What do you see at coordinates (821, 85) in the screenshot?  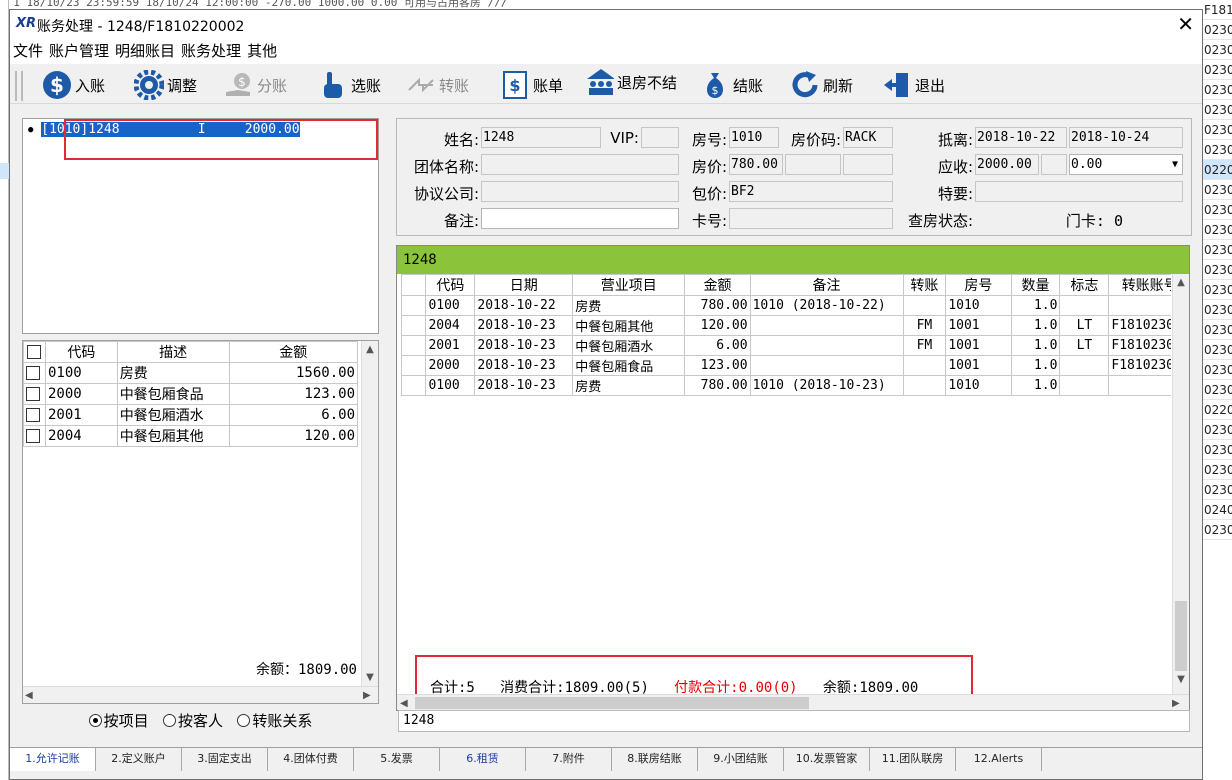 I see `refresh-button: 刷新` at bounding box center [821, 85].